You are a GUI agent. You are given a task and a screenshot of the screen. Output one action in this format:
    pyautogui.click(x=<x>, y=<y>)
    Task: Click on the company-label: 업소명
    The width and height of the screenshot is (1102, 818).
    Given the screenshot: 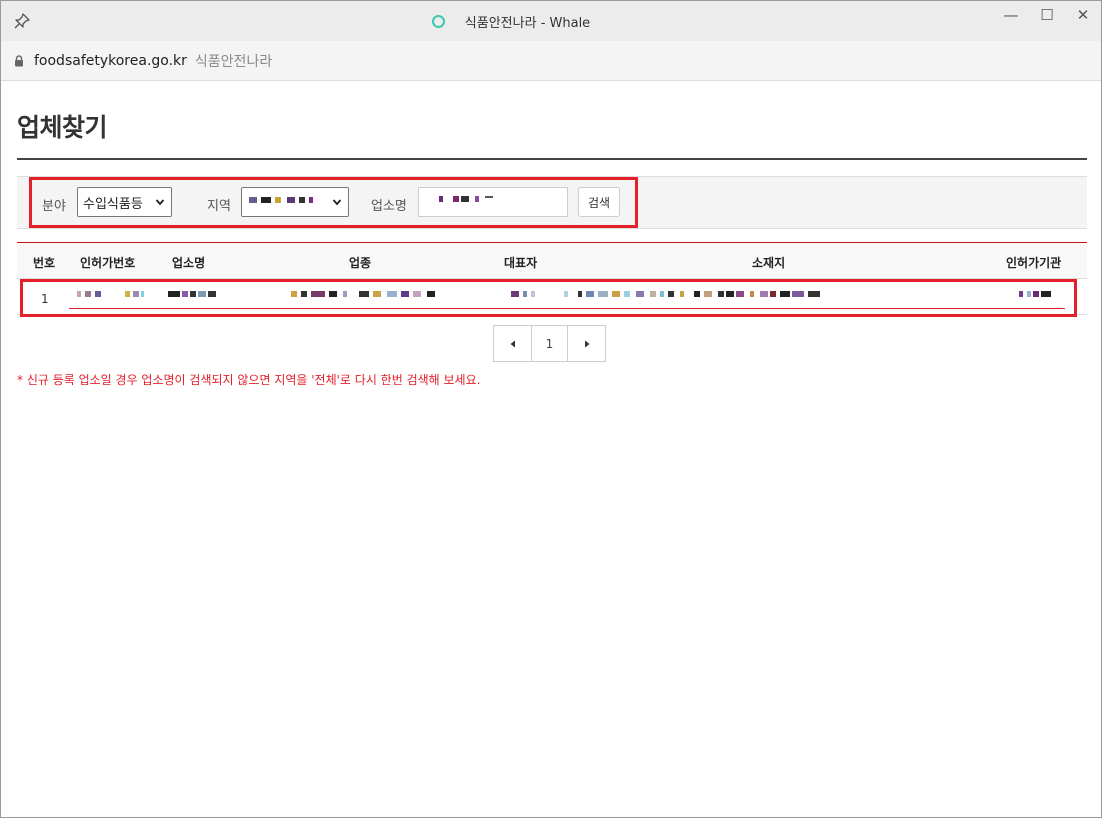 What is the action you would take?
    pyautogui.click(x=389, y=206)
    